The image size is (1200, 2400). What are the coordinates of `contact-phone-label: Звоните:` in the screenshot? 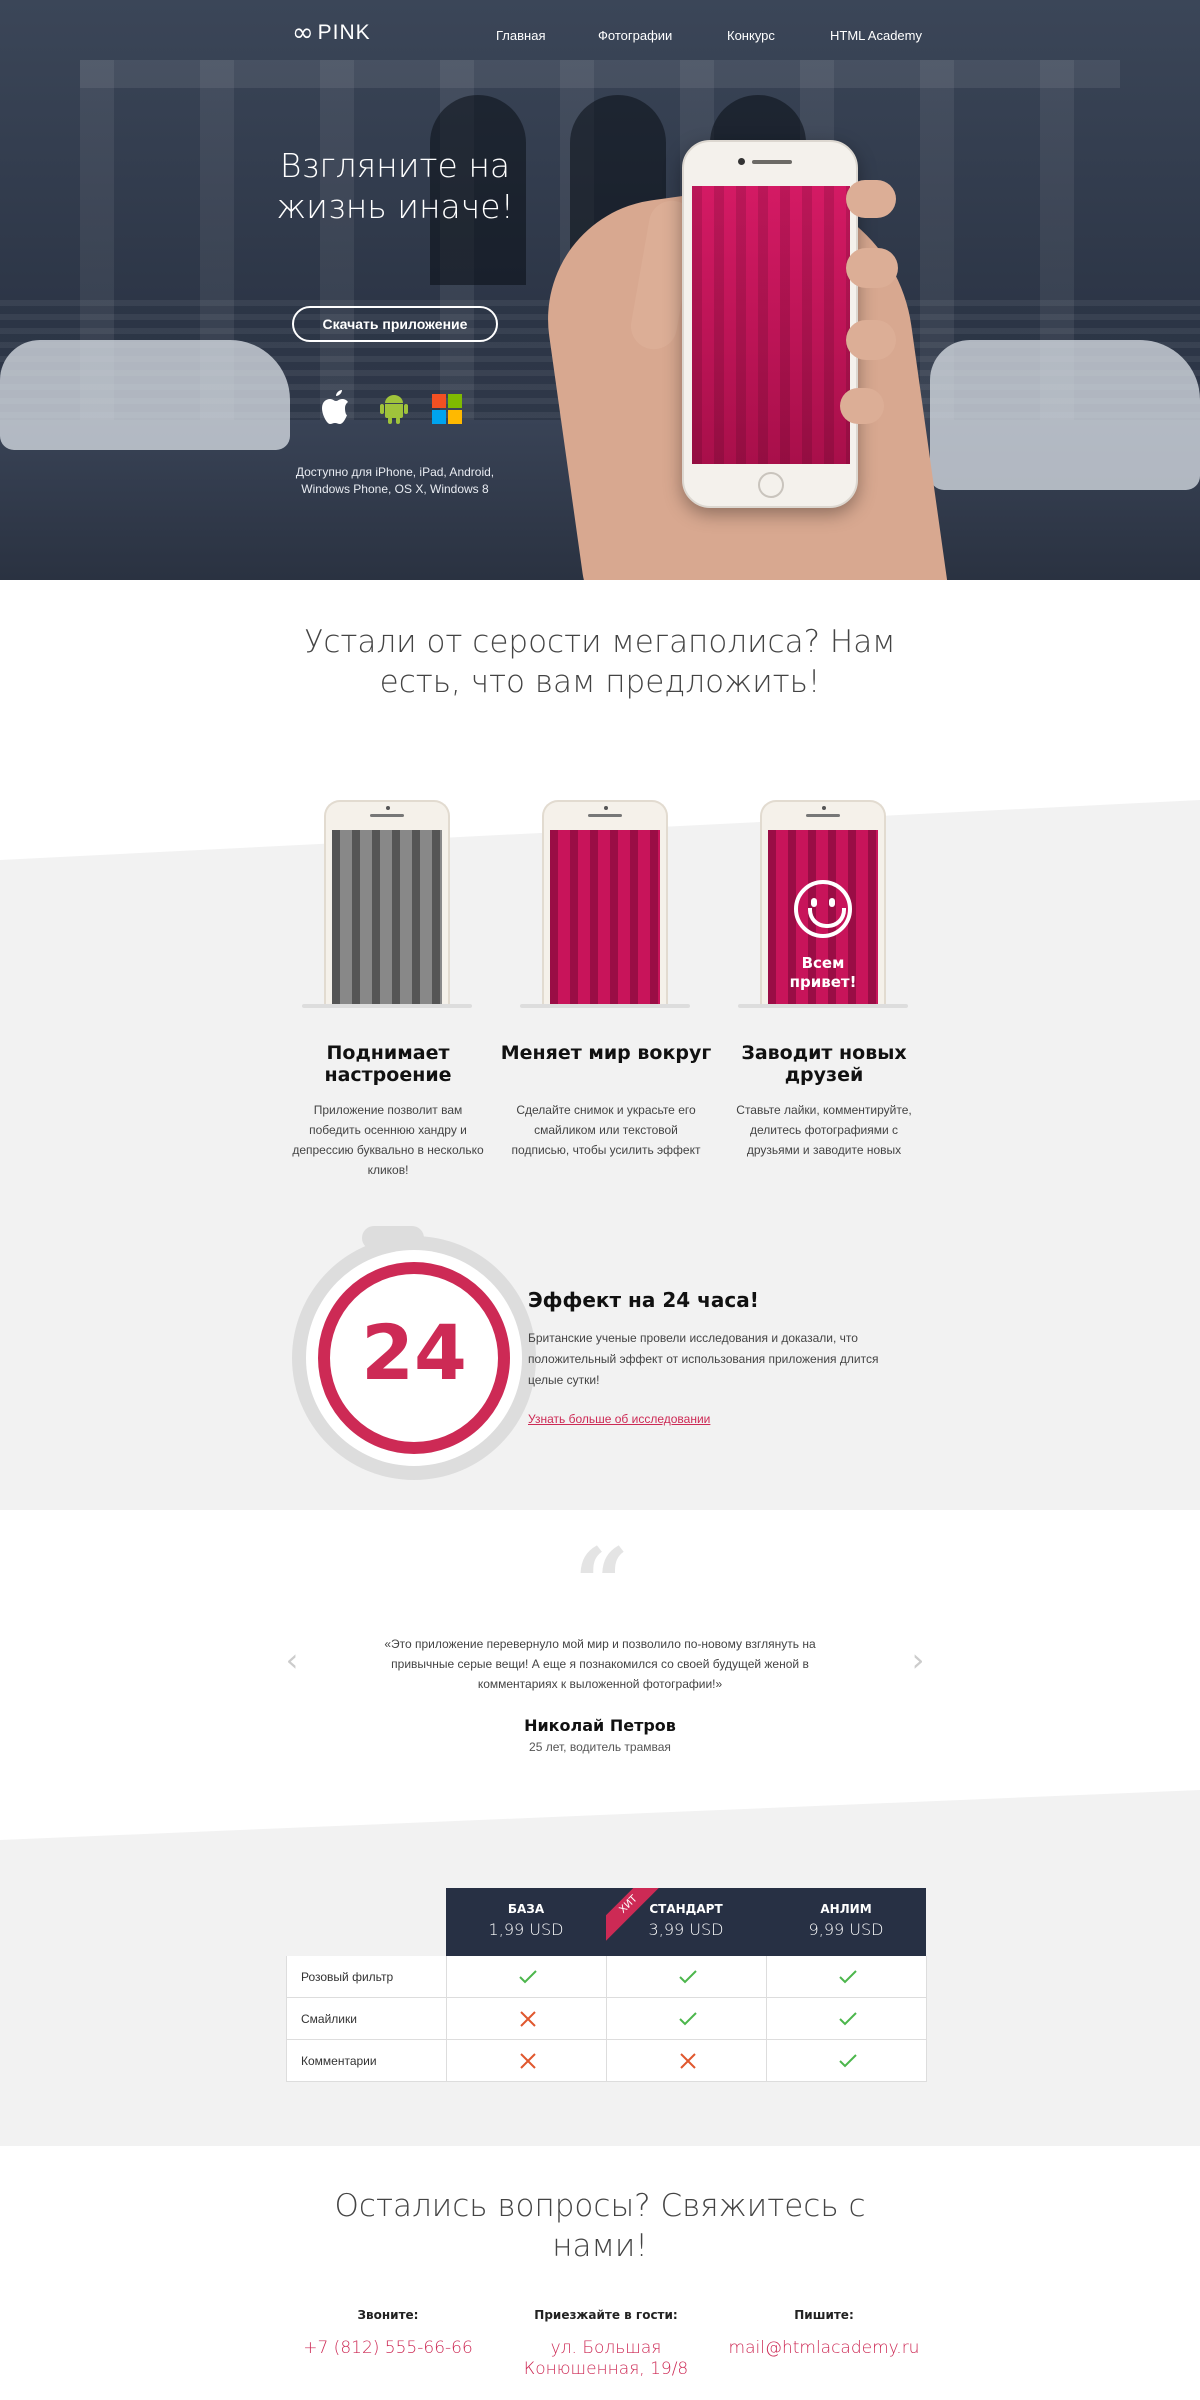 It's located at (388, 2315).